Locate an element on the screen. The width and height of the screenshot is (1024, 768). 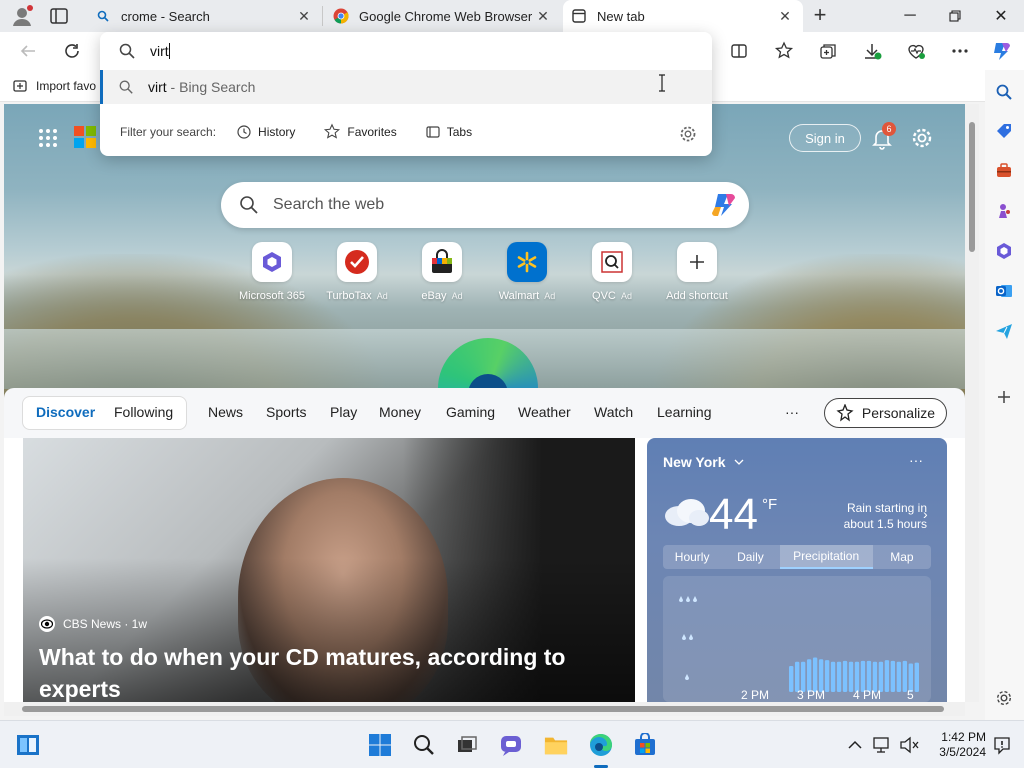
search-settings-gear-icon is located at coordinates (688, 134).